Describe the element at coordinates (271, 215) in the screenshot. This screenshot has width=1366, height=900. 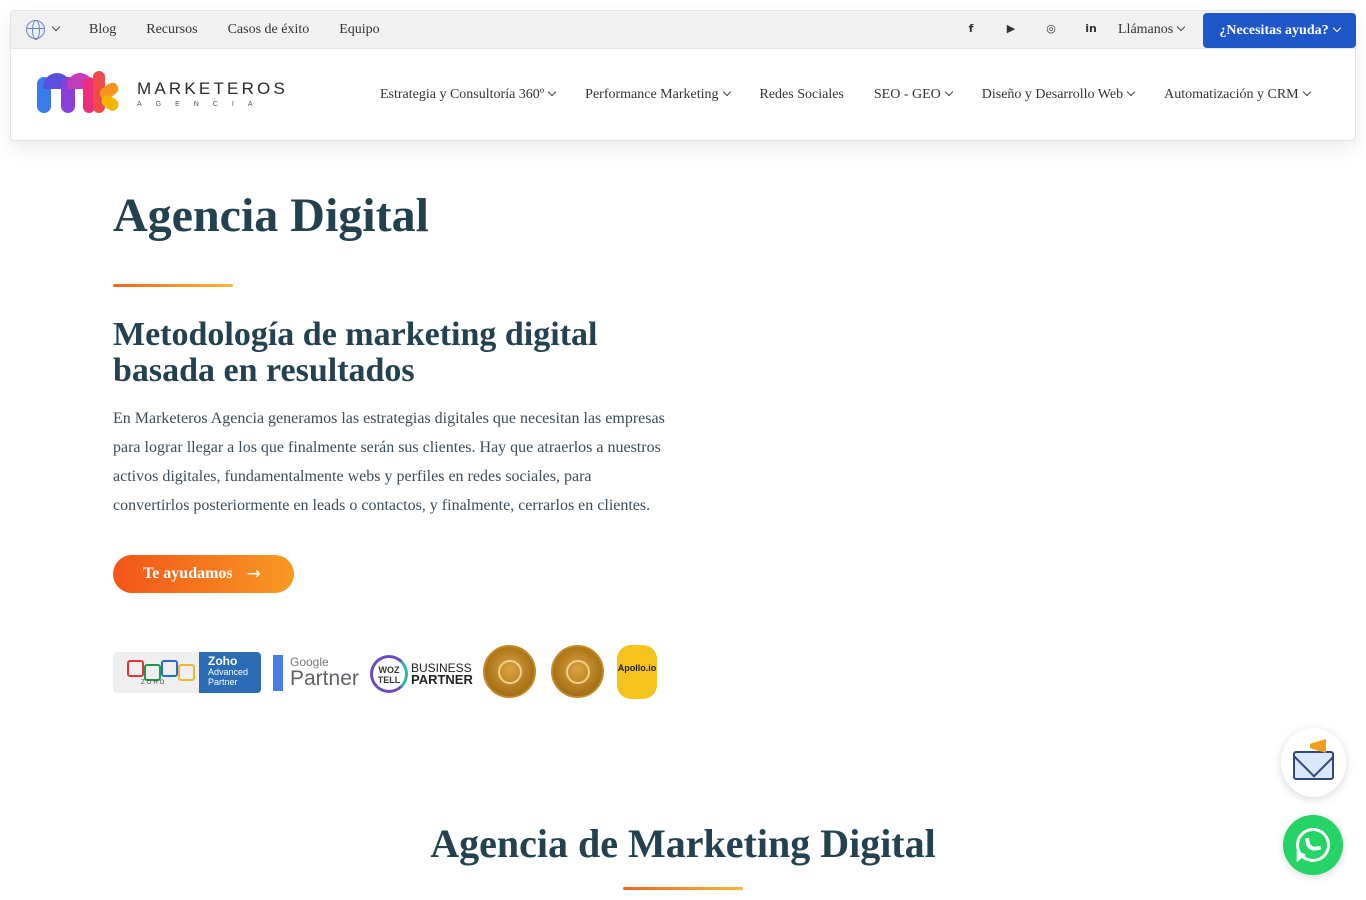
I see `hero-title: Agencia Digital` at that location.